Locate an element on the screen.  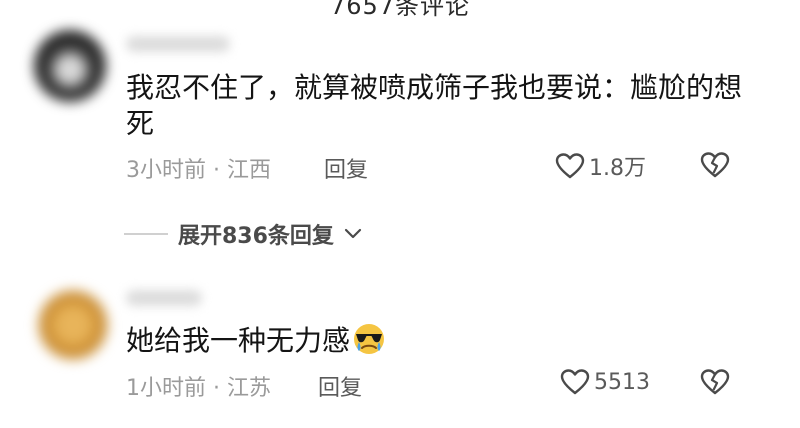
like-count: 1.8万 is located at coordinates (617, 168).